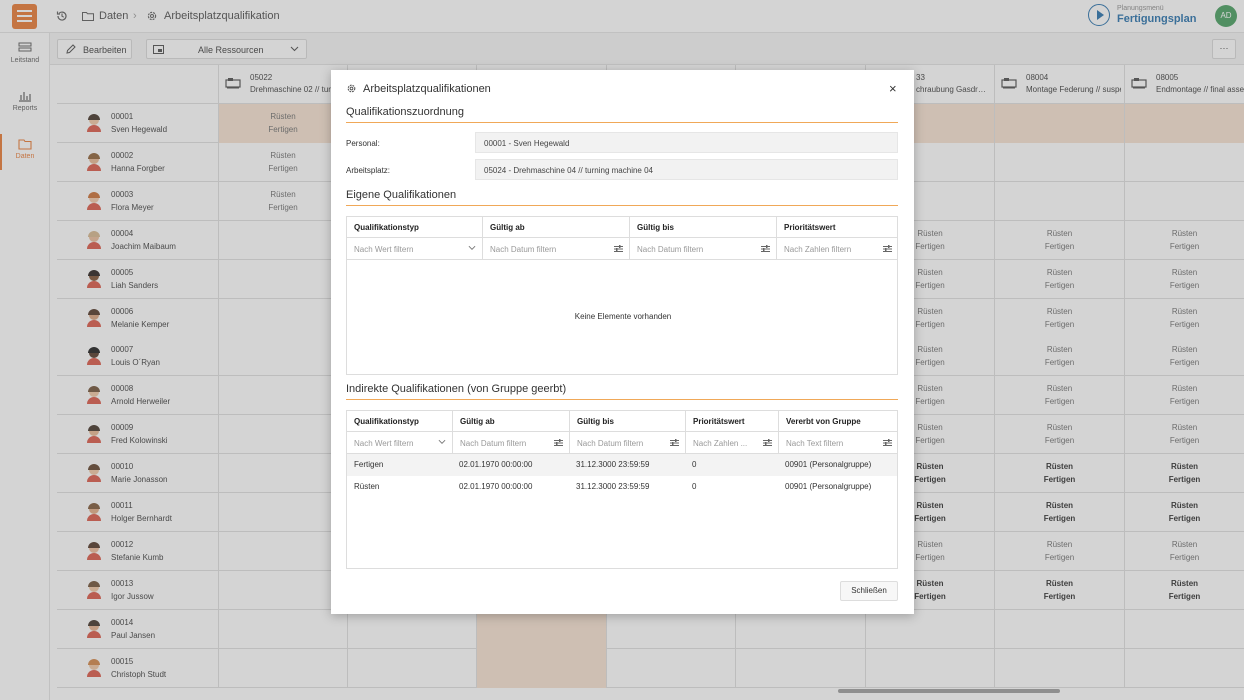  What do you see at coordinates (427, 89) in the screenshot?
I see `dialog-title: Arbeitsplatzqualifikationen` at bounding box center [427, 89].